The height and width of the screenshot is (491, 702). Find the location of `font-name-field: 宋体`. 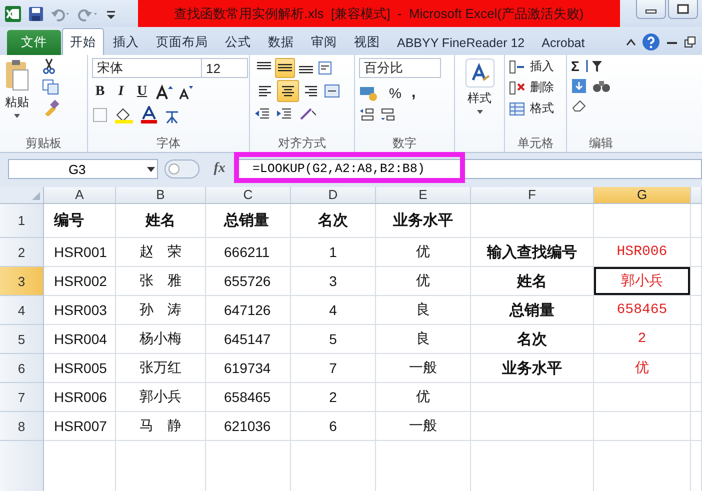

font-name-field: 宋体 is located at coordinates (147, 68).